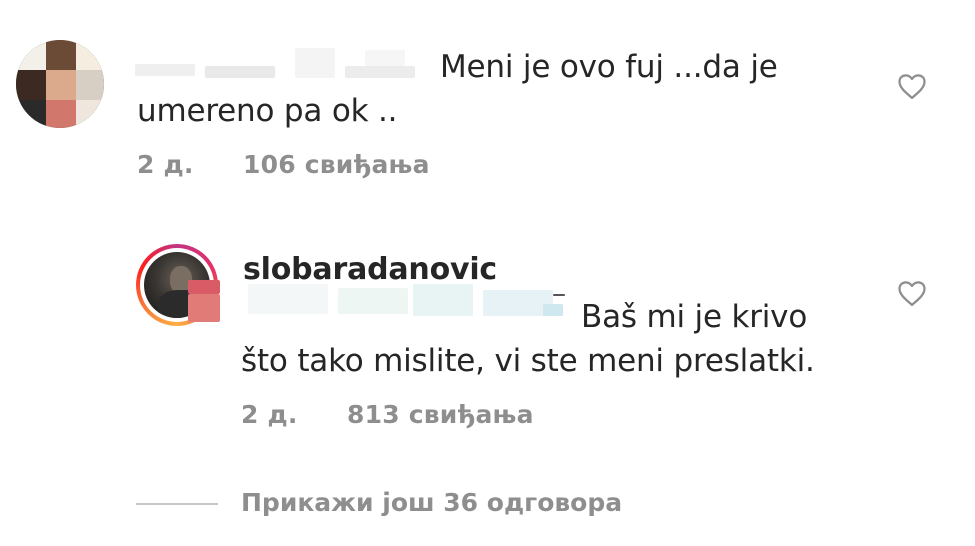 This screenshot has width=975, height=546. I want to click on replies-divider, so click(177, 504).